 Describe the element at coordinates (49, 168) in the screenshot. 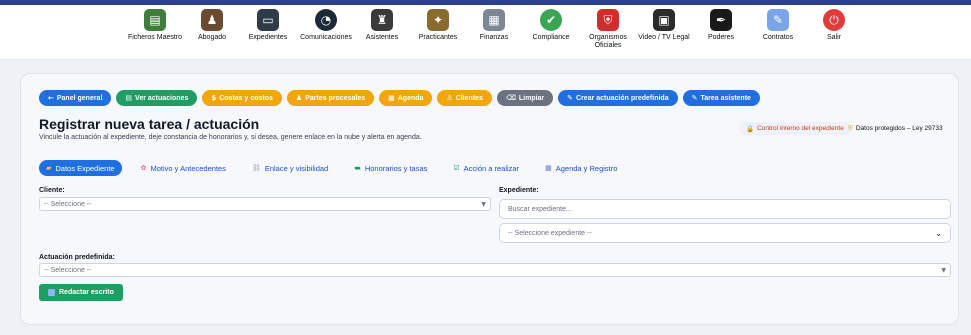

I see `folder-icon: ▰` at that location.